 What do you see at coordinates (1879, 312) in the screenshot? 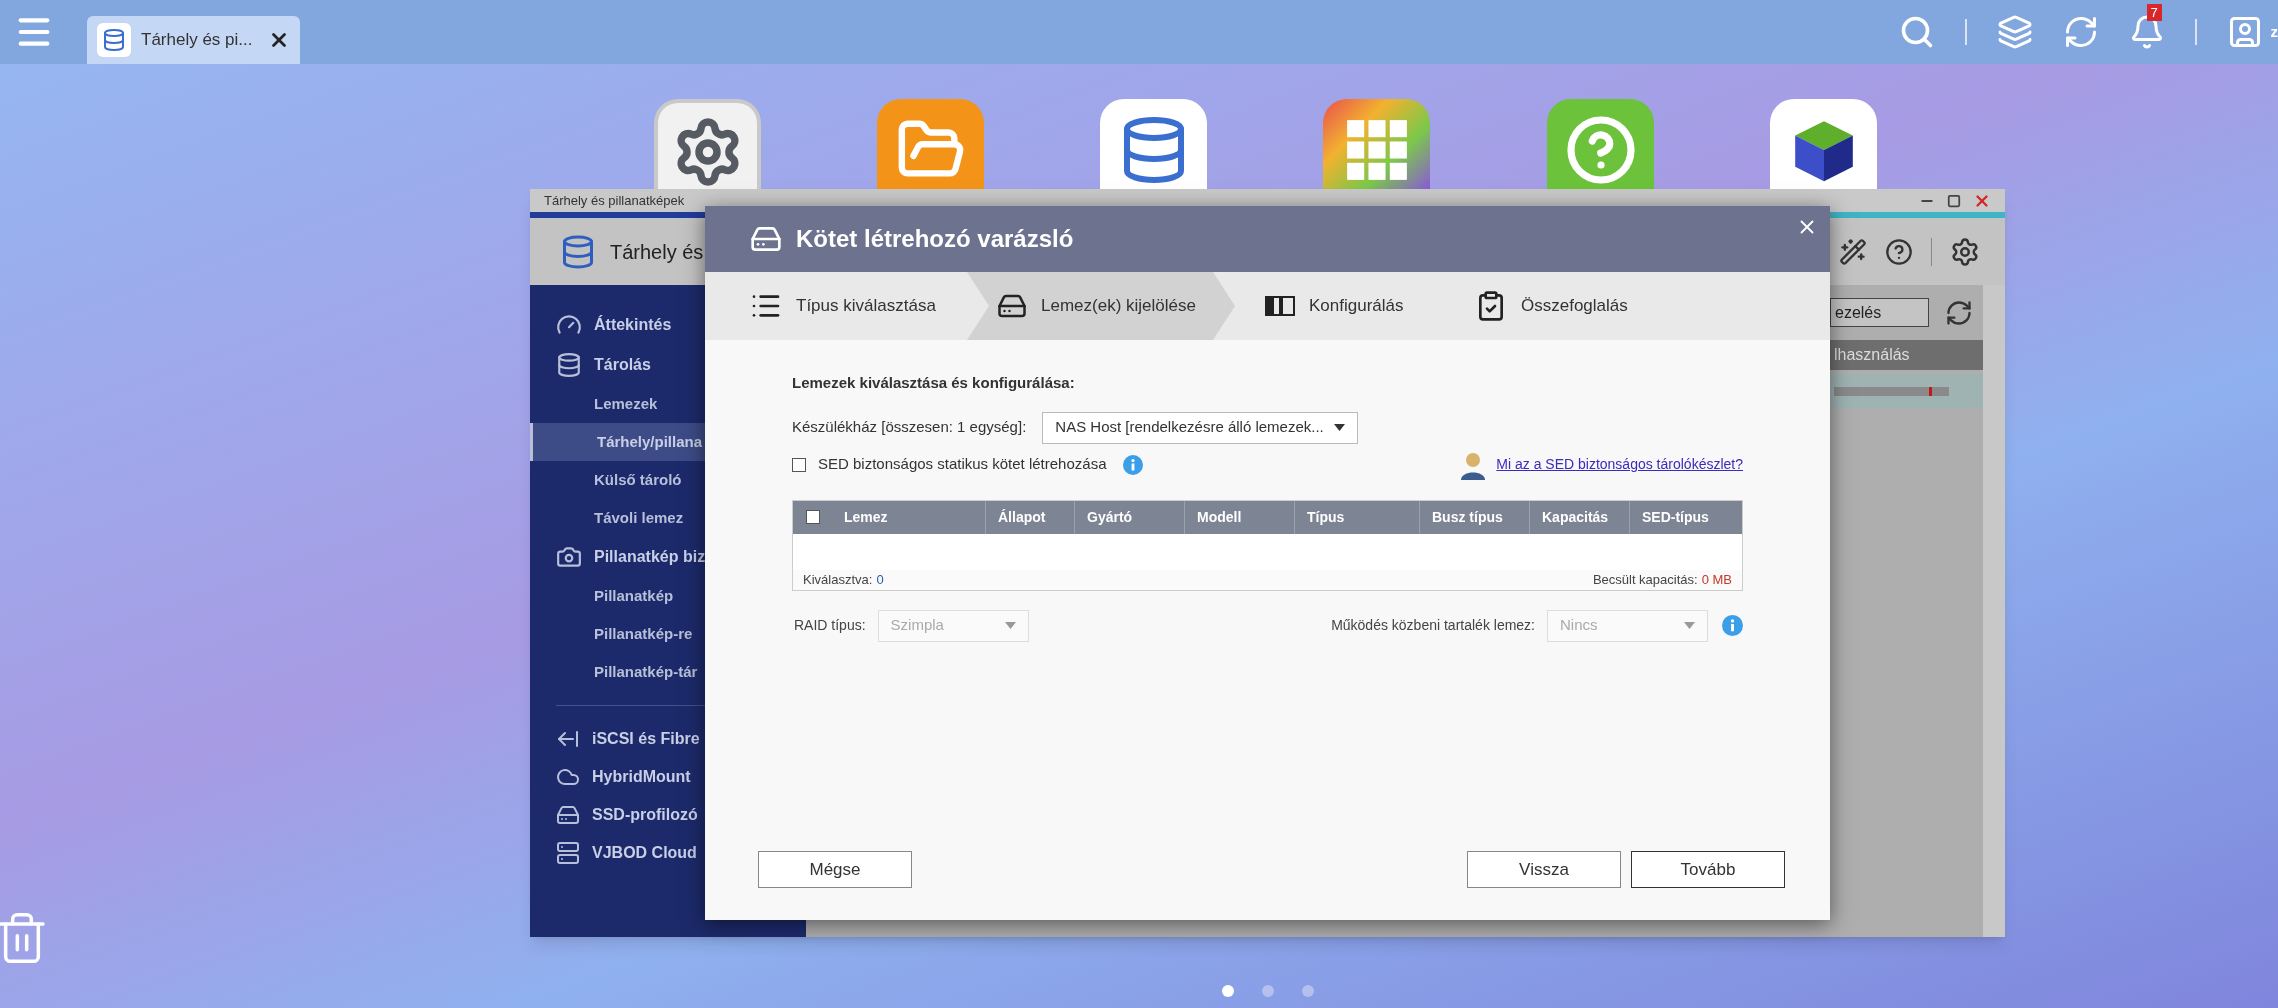
I see `search-field: ezelés` at bounding box center [1879, 312].